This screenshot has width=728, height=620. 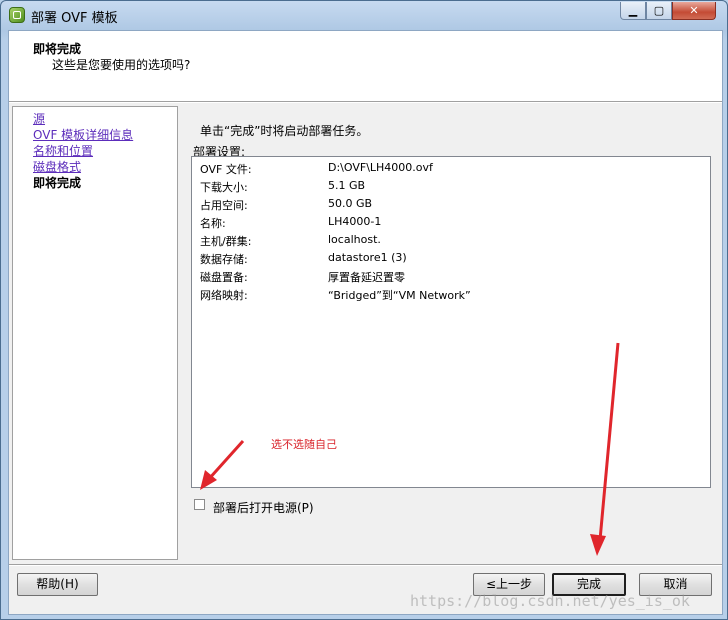 I want to click on setting-key: 磁盘置备:, so click(x=224, y=277).